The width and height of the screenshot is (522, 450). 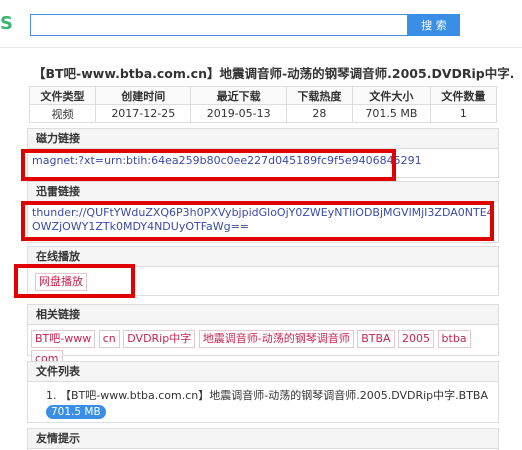 I want to click on info-value-row: 视频 2017-12-25 2019-05-13 28 701.5 MB 1, so click(x=263, y=113).